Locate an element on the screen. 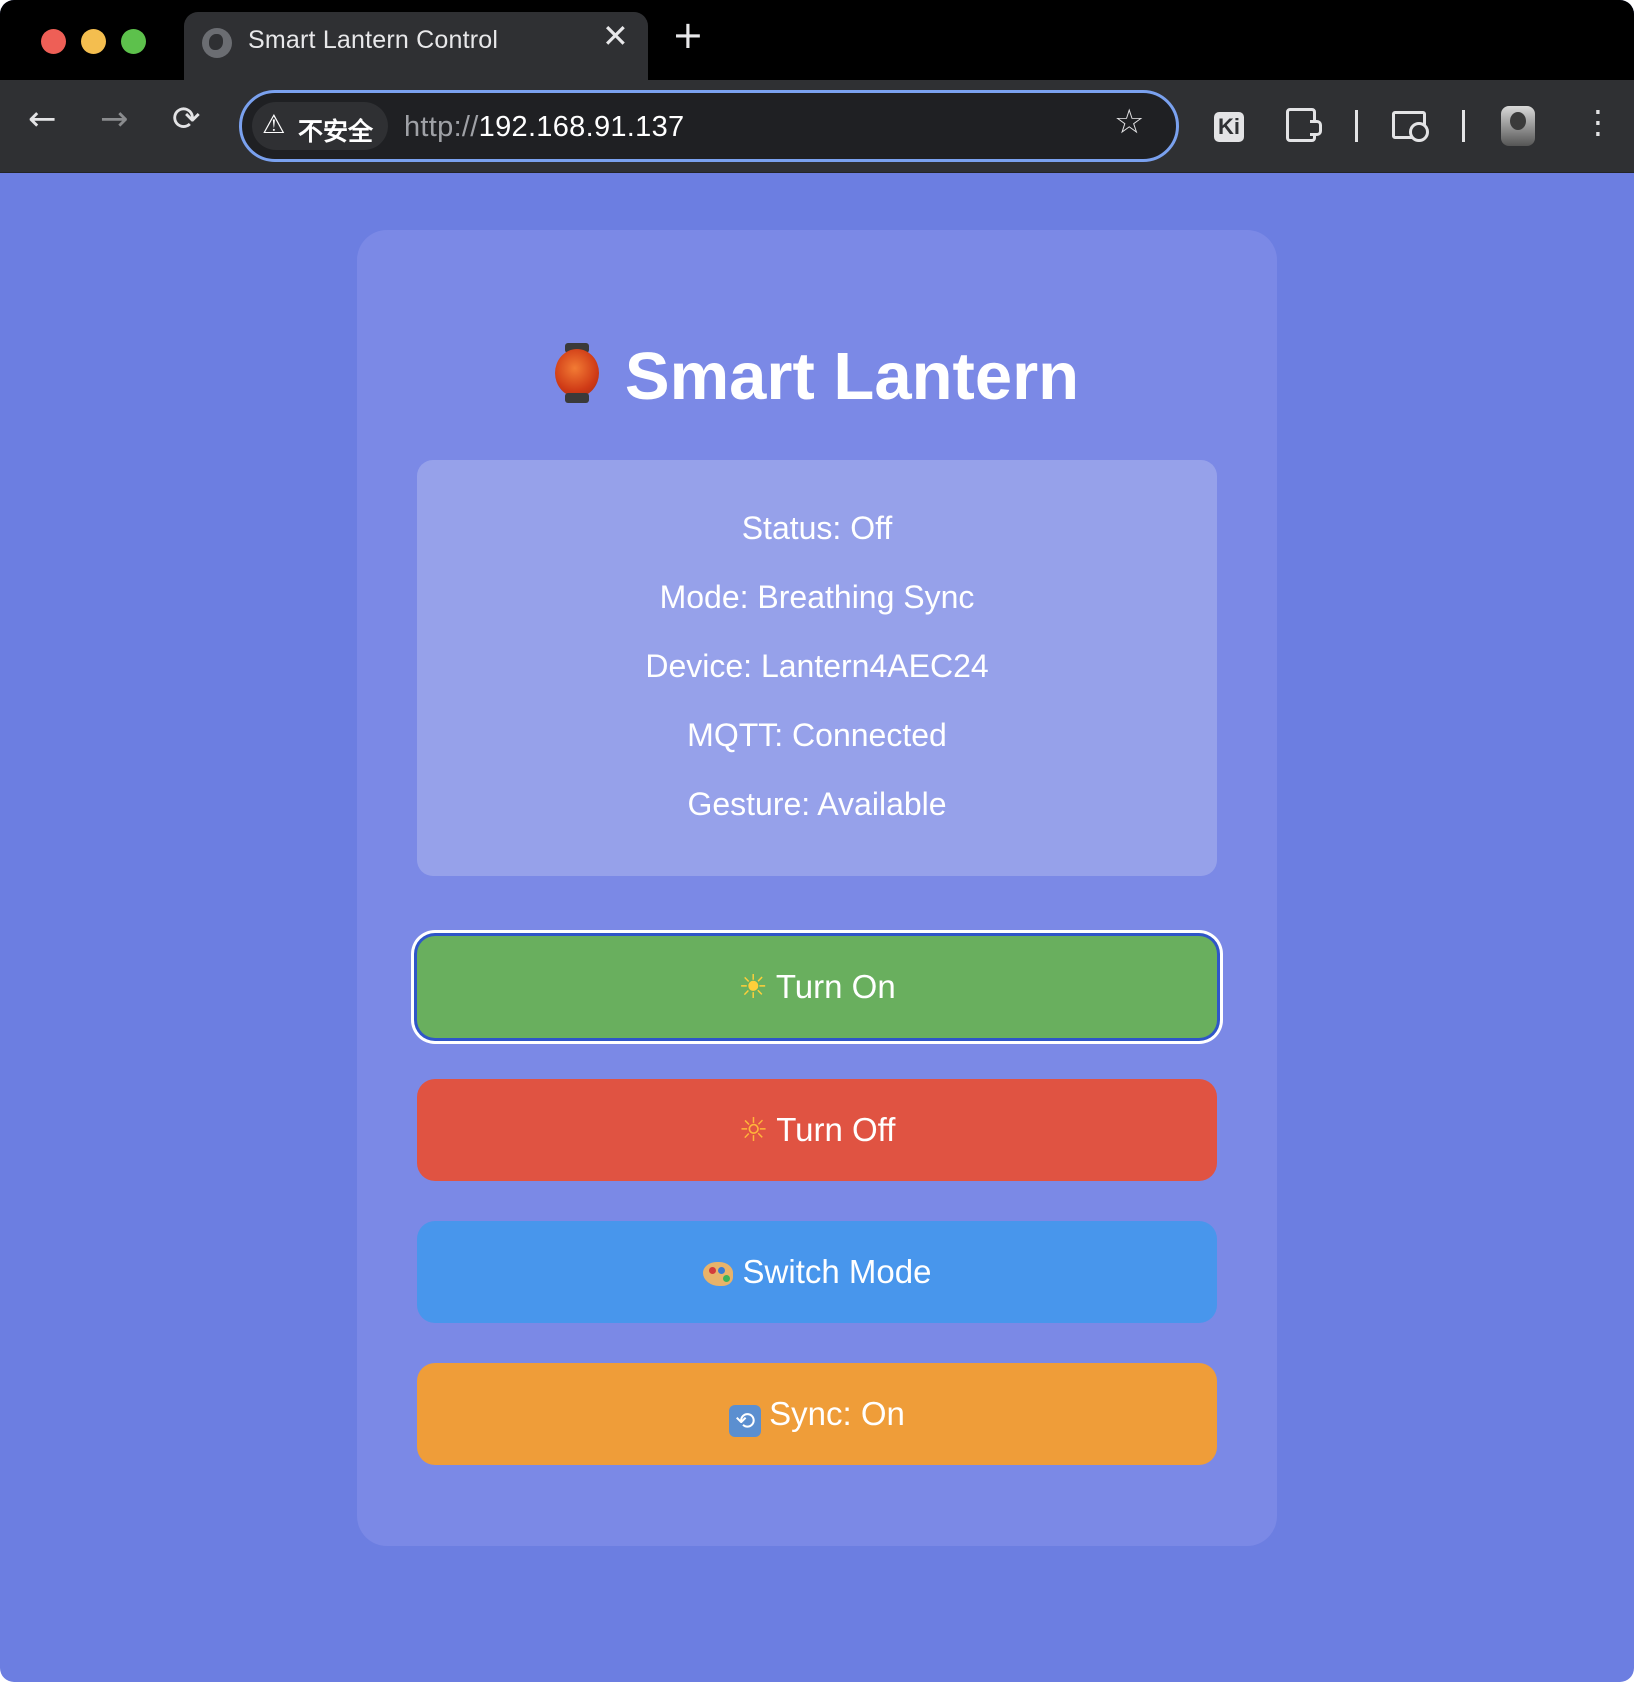  security-chip: ⚠ 不安全 is located at coordinates (320, 126).